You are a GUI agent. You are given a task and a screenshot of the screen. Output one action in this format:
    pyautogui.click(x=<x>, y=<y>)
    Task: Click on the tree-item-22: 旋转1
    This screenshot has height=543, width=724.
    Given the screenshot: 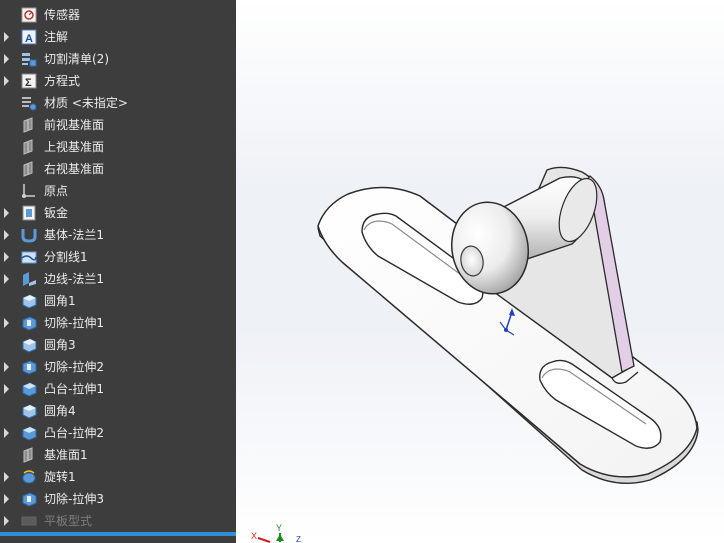 What is the action you would take?
    pyautogui.click(x=118, y=477)
    